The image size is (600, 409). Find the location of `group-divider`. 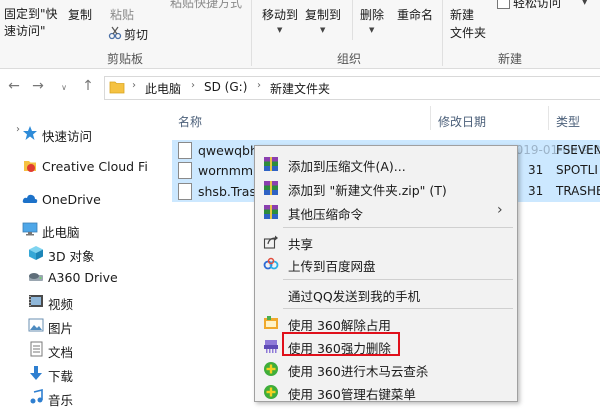

group-divider is located at coordinates (442, 33).